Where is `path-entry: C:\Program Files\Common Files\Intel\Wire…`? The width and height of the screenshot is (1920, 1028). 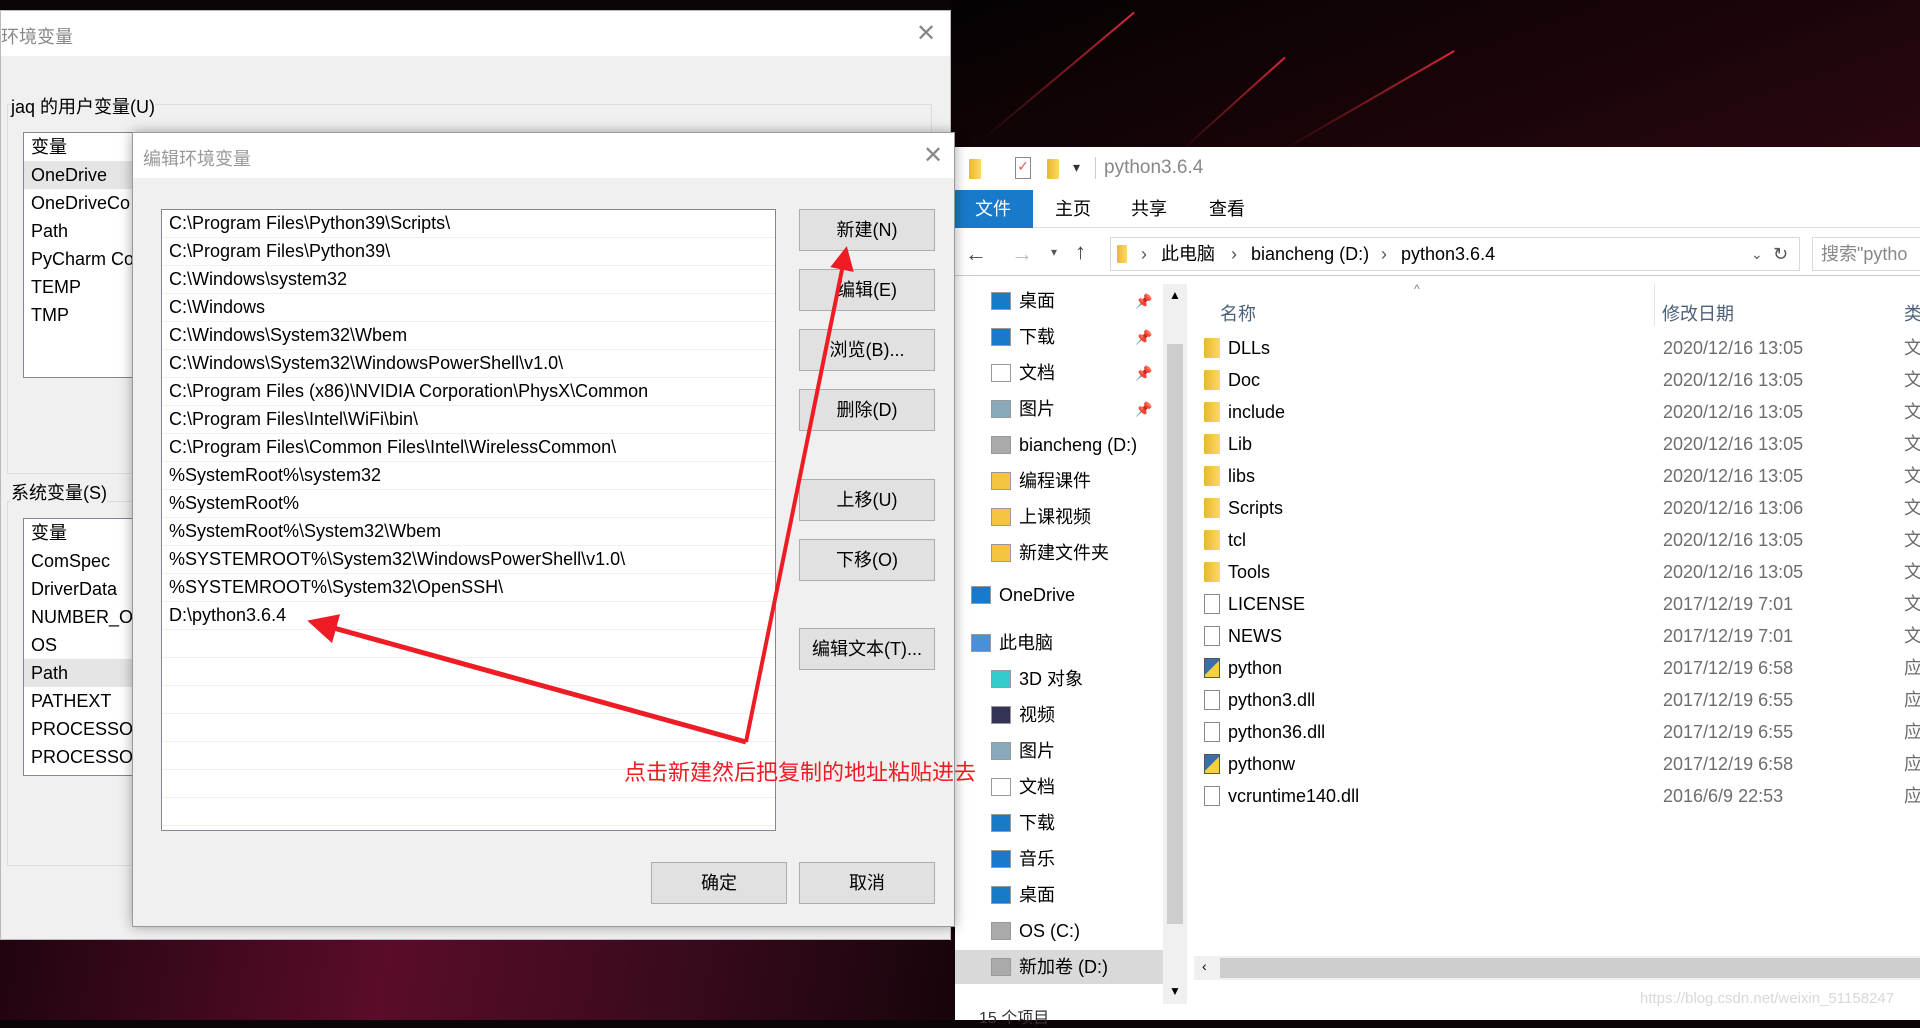 path-entry: C:\Program Files\Common Files\Intel\Wire… is located at coordinates (468, 448).